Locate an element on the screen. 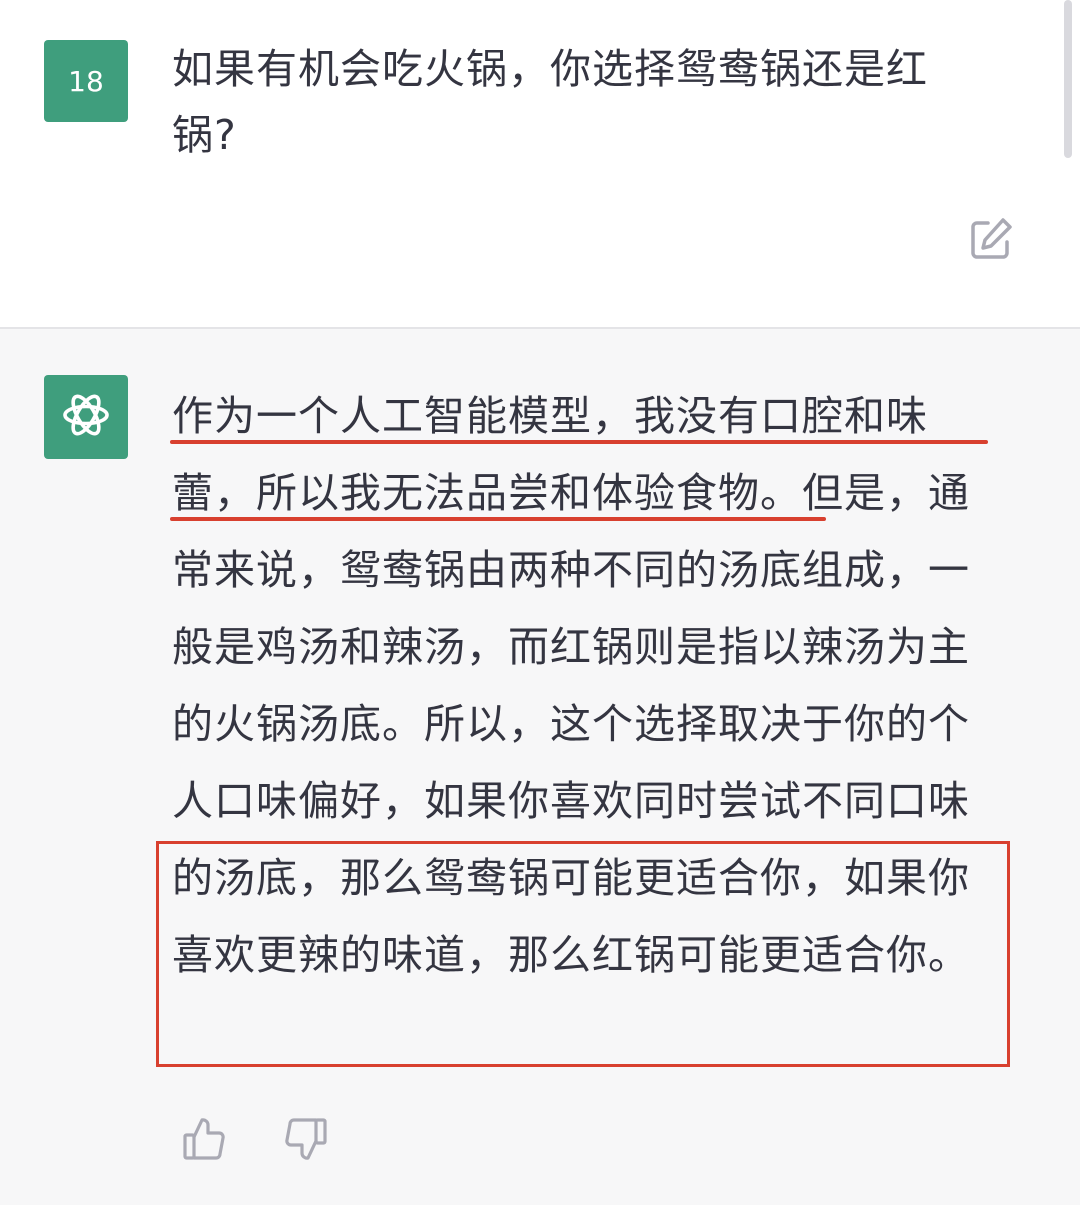 Image resolution: width=1080 pixels, height=1205 pixels. user-avatar: 18 is located at coordinates (86, 81).